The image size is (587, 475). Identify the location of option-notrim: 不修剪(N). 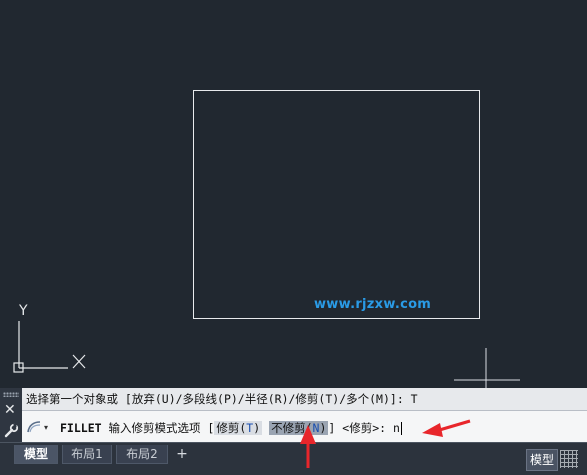
(299, 428).